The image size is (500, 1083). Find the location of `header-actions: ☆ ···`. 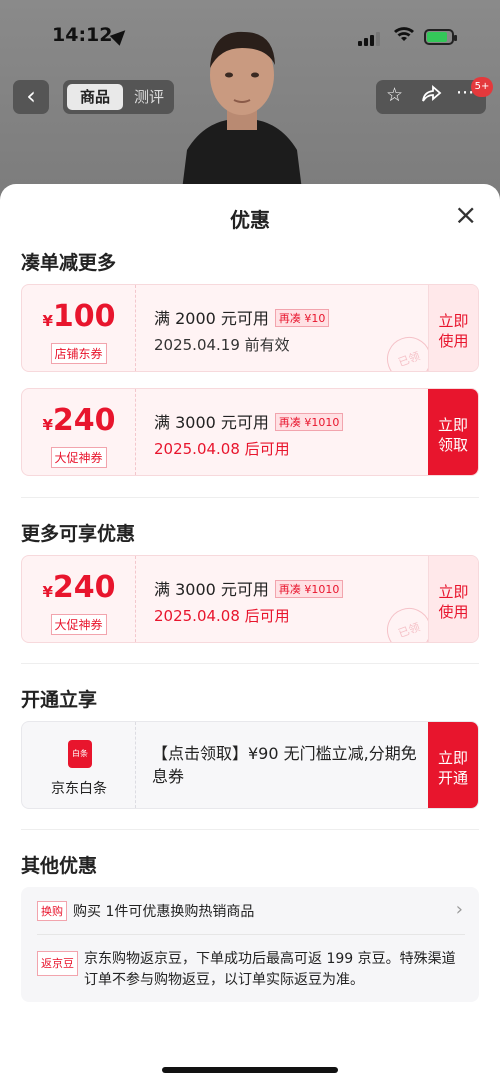

header-actions: ☆ ··· is located at coordinates (431, 97).